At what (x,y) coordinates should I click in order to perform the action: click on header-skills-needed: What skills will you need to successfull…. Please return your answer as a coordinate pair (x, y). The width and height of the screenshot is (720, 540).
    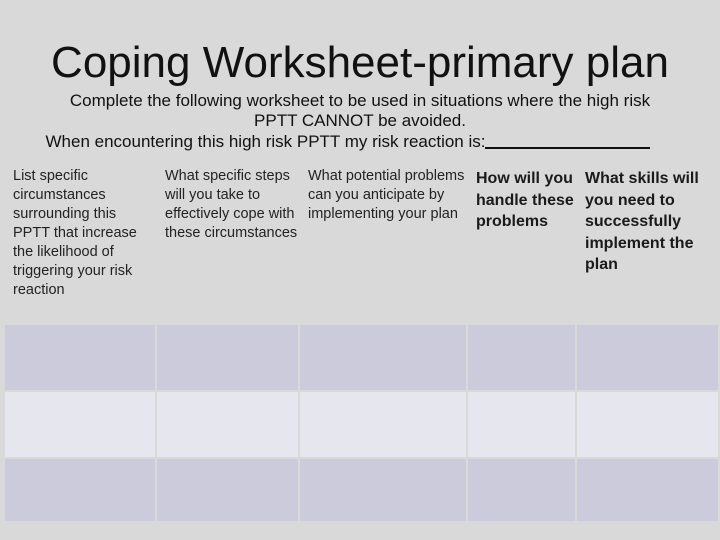
    Looking at the image, I should click on (647, 240).